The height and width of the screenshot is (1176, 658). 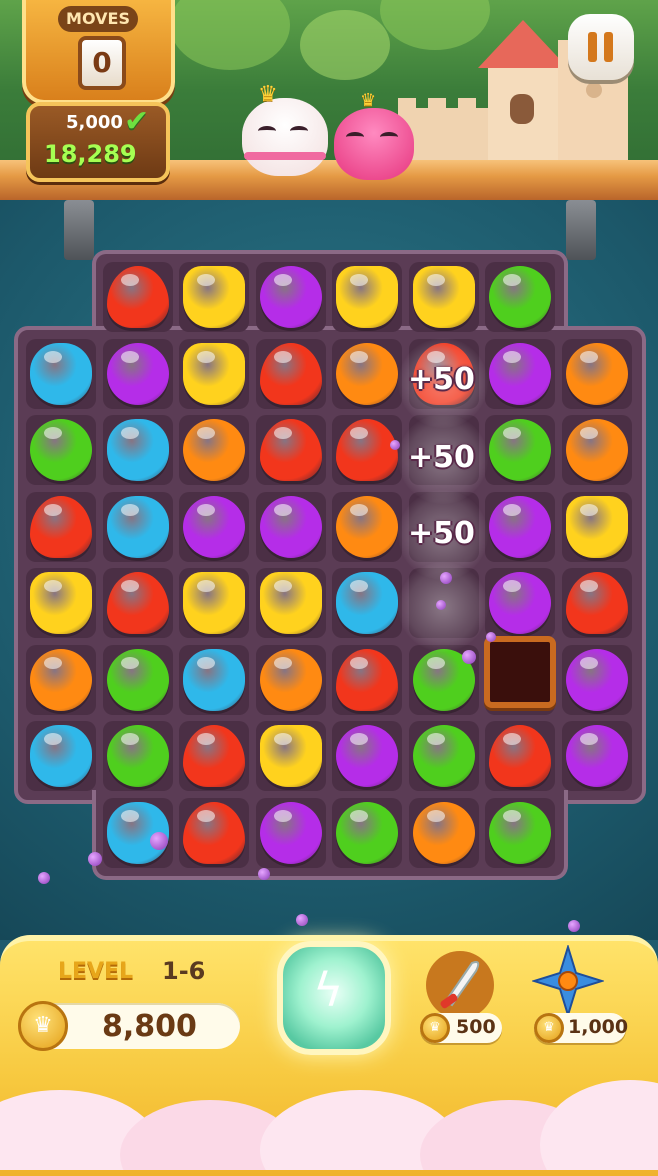 I want to click on sword-price-value: 500, so click(x=476, y=1027).